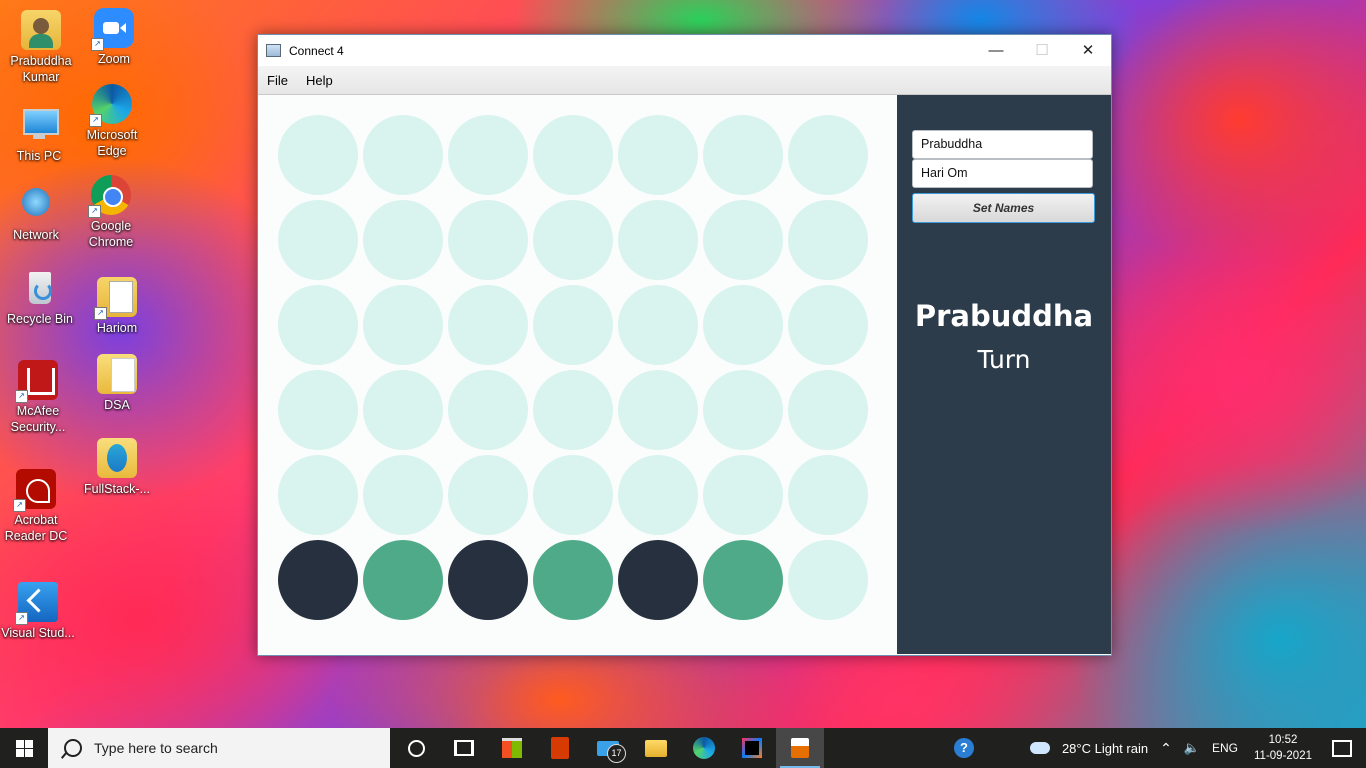  I want to click on close-button: ✕, so click(1088, 50).